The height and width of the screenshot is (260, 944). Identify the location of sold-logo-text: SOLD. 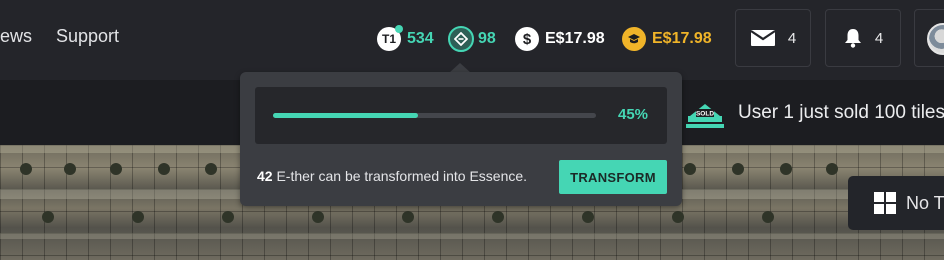
(705, 114).